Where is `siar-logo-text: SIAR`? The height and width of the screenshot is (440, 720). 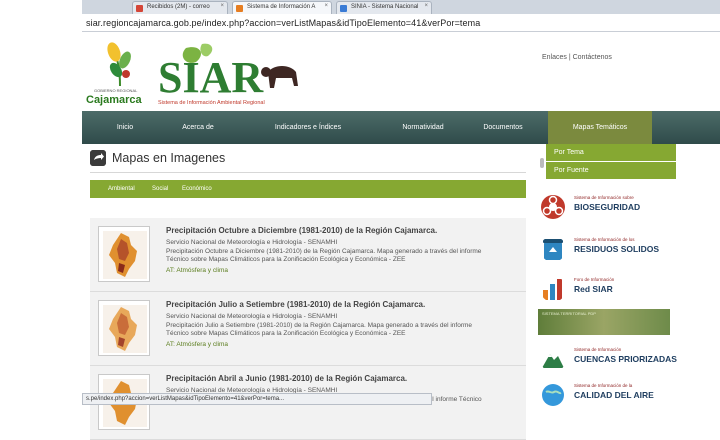 siar-logo-text: SIAR is located at coordinates (211, 77).